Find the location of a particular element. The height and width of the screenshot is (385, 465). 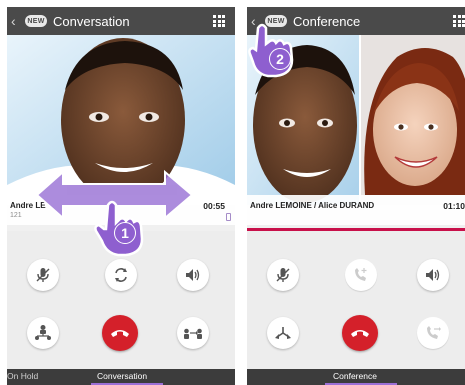

top-bar: ‹ NEW Conversation is located at coordinates (121, 21).